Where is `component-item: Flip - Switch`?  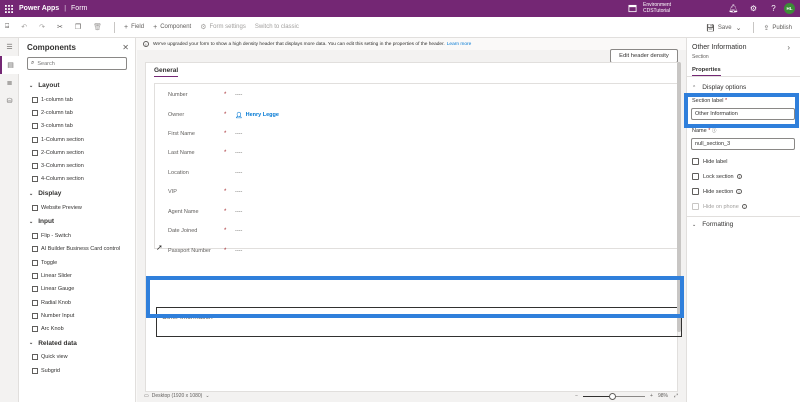
component-item: Flip - Switch is located at coordinates (77, 235).